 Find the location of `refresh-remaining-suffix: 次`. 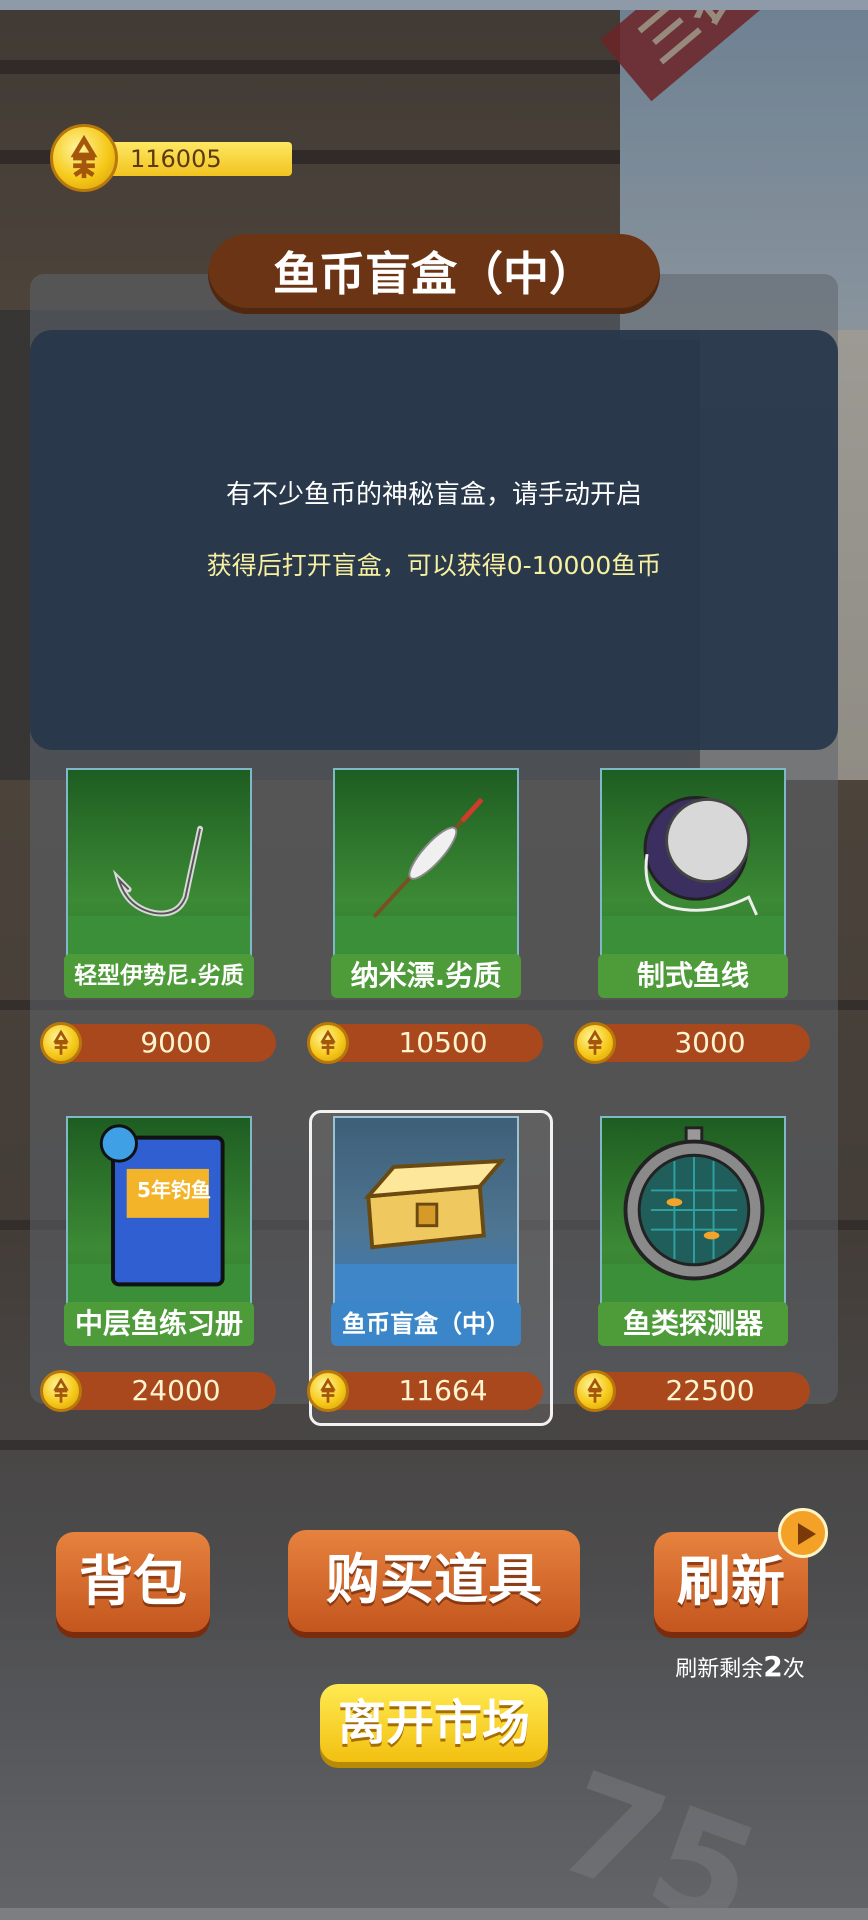

refresh-remaining-suffix: 次 is located at coordinates (793, 1669).